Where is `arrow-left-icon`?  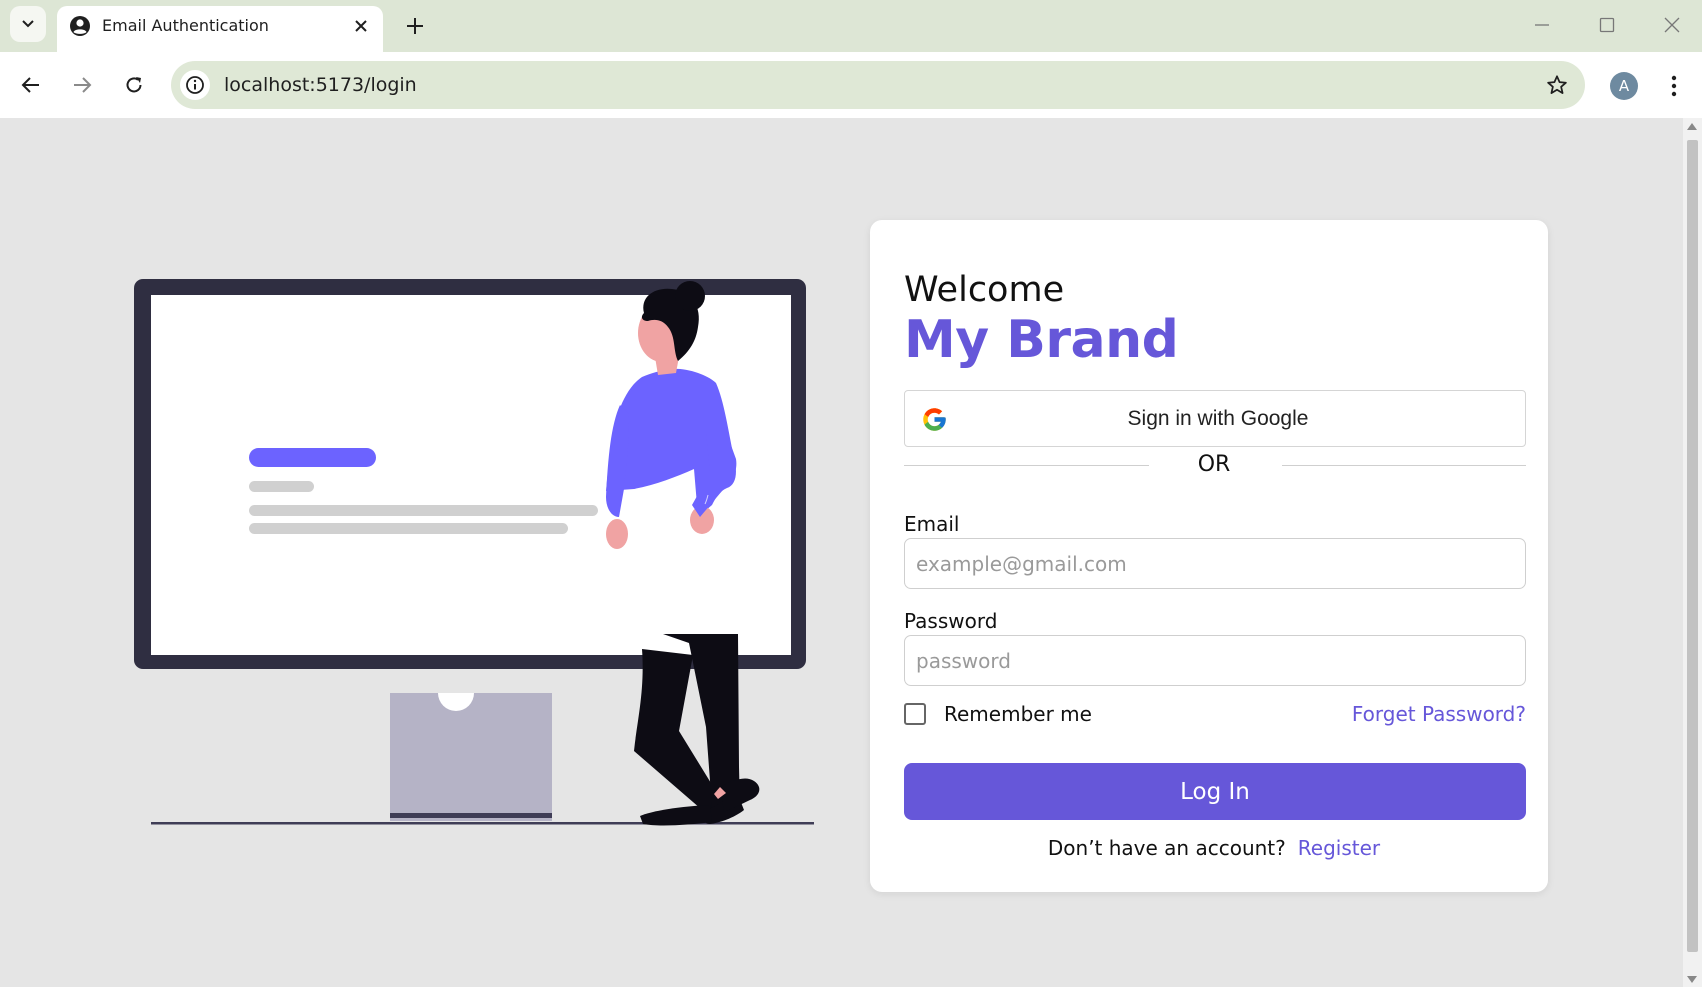
arrow-left-icon is located at coordinates (30, 85).